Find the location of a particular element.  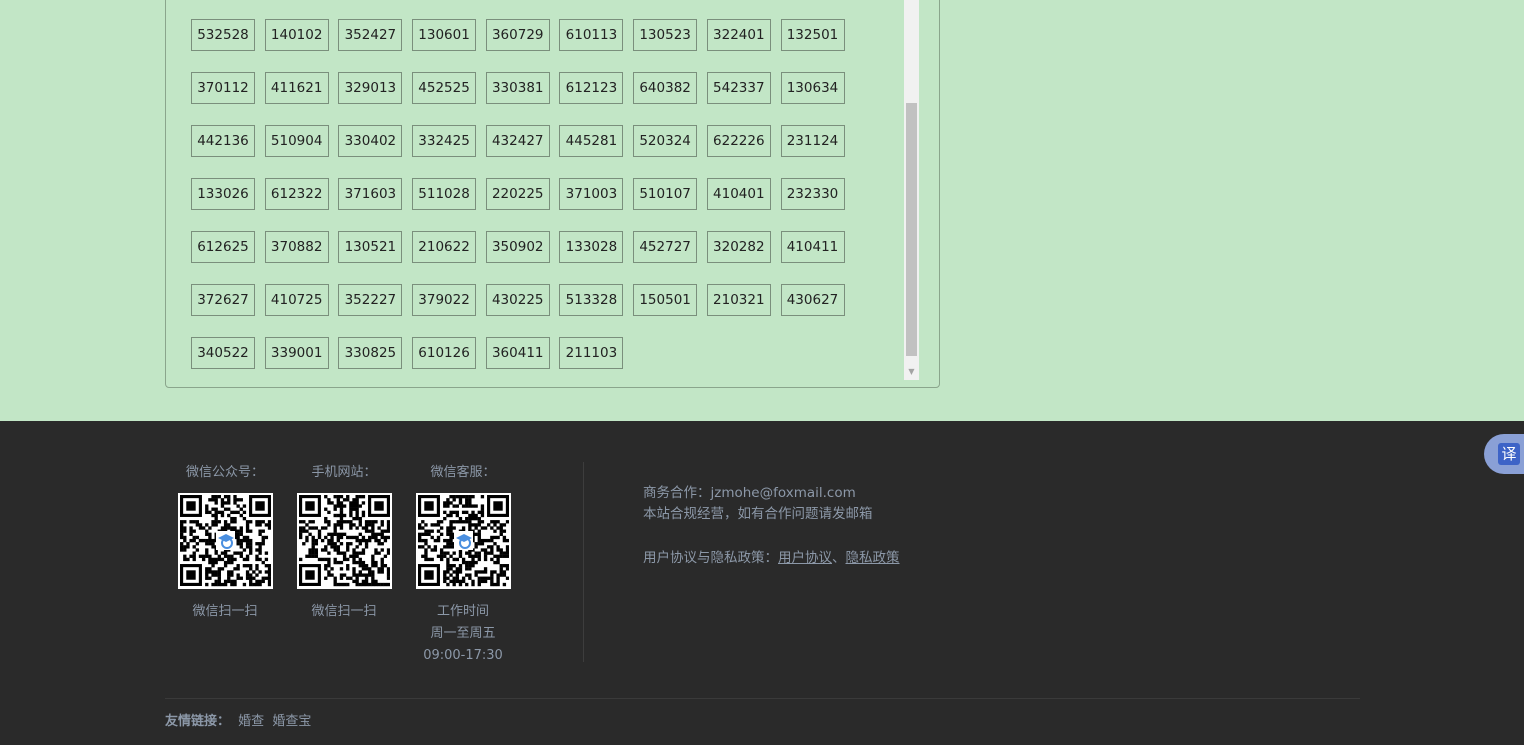

policy-prefix: 用户协议与隐私政策： is located at coordinates (710, 558).